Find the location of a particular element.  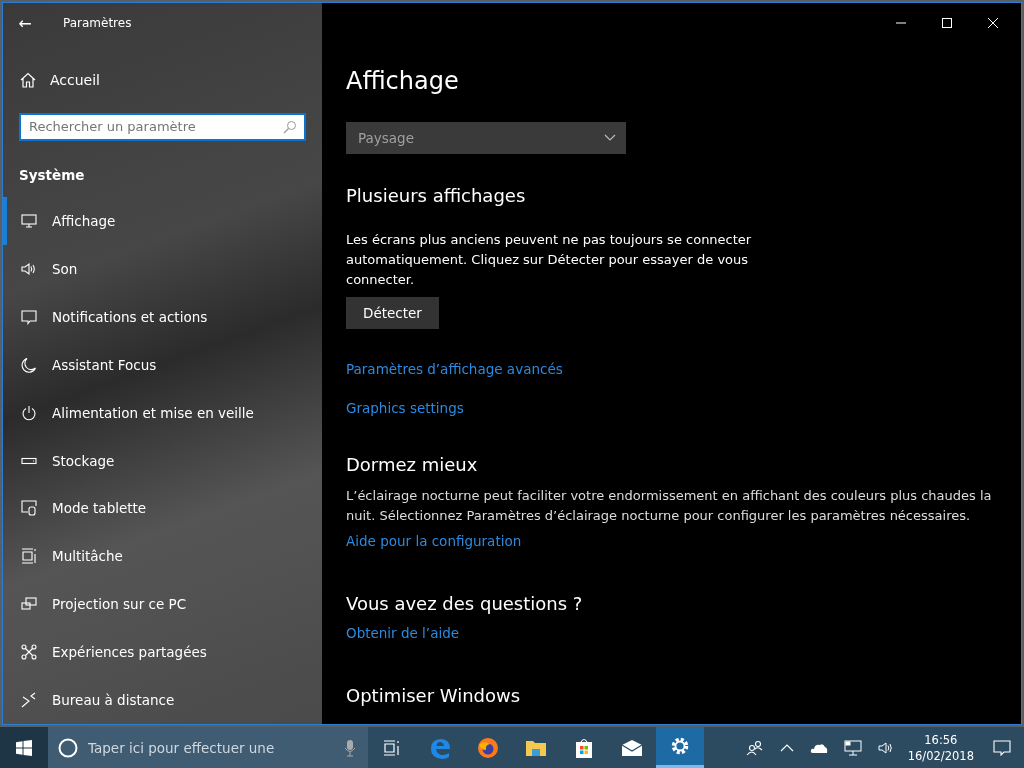

section-heading: Système is located at coordinates (52, 174).